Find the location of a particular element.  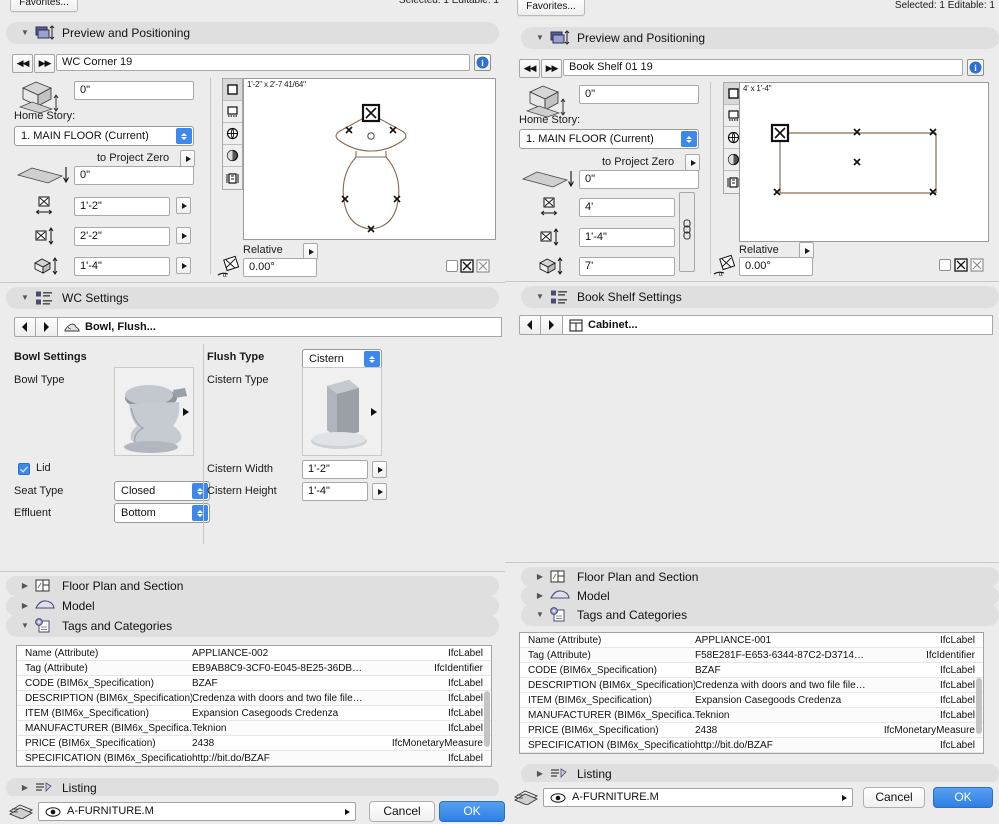

object-preview-2d: 4' x 1'-4" is located at coordinates (864, 162).